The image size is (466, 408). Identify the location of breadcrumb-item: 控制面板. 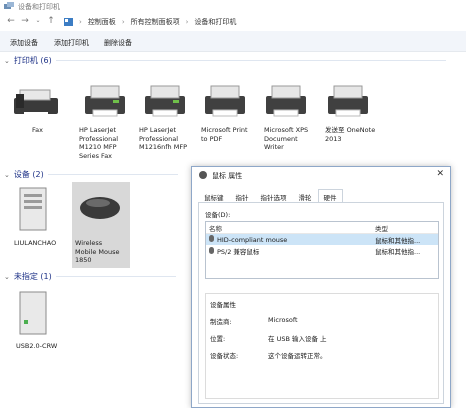
(102, 22).